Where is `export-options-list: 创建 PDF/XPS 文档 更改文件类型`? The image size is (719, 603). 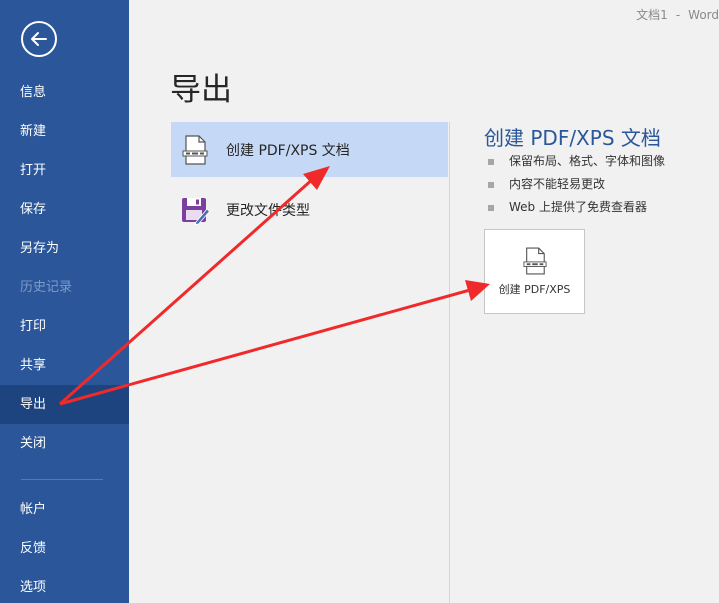 export-options-list: 创建 PDF/XPS 文档 更改文件类型 is located at coordinates (309, 182).